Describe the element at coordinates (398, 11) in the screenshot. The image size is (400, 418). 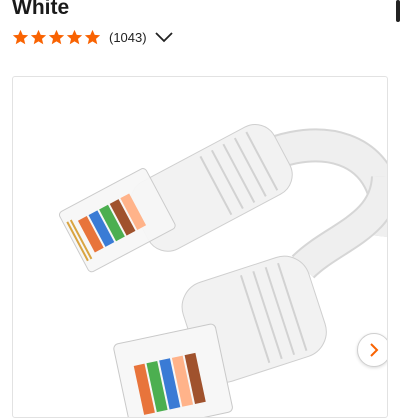
I see `scrollbar` at that location.